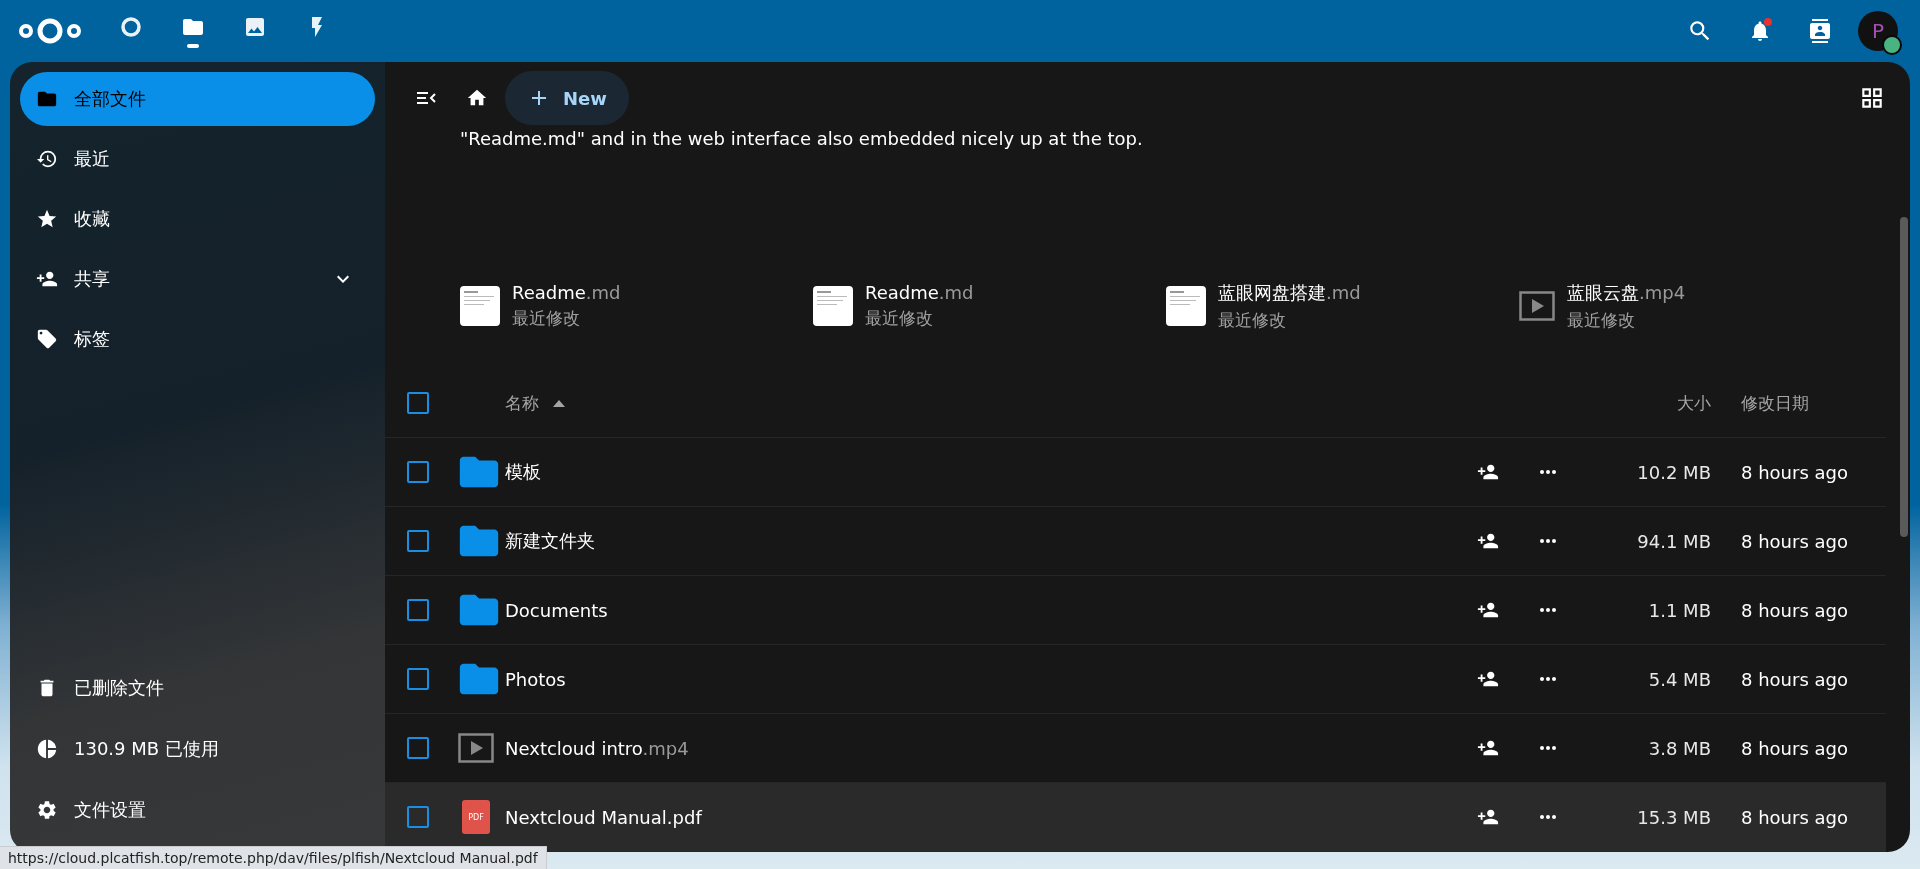 The height and width of the screenshot is (869, 1920). I want to click on file-name: Nextcloud intro.mp4, so click(985, 748).